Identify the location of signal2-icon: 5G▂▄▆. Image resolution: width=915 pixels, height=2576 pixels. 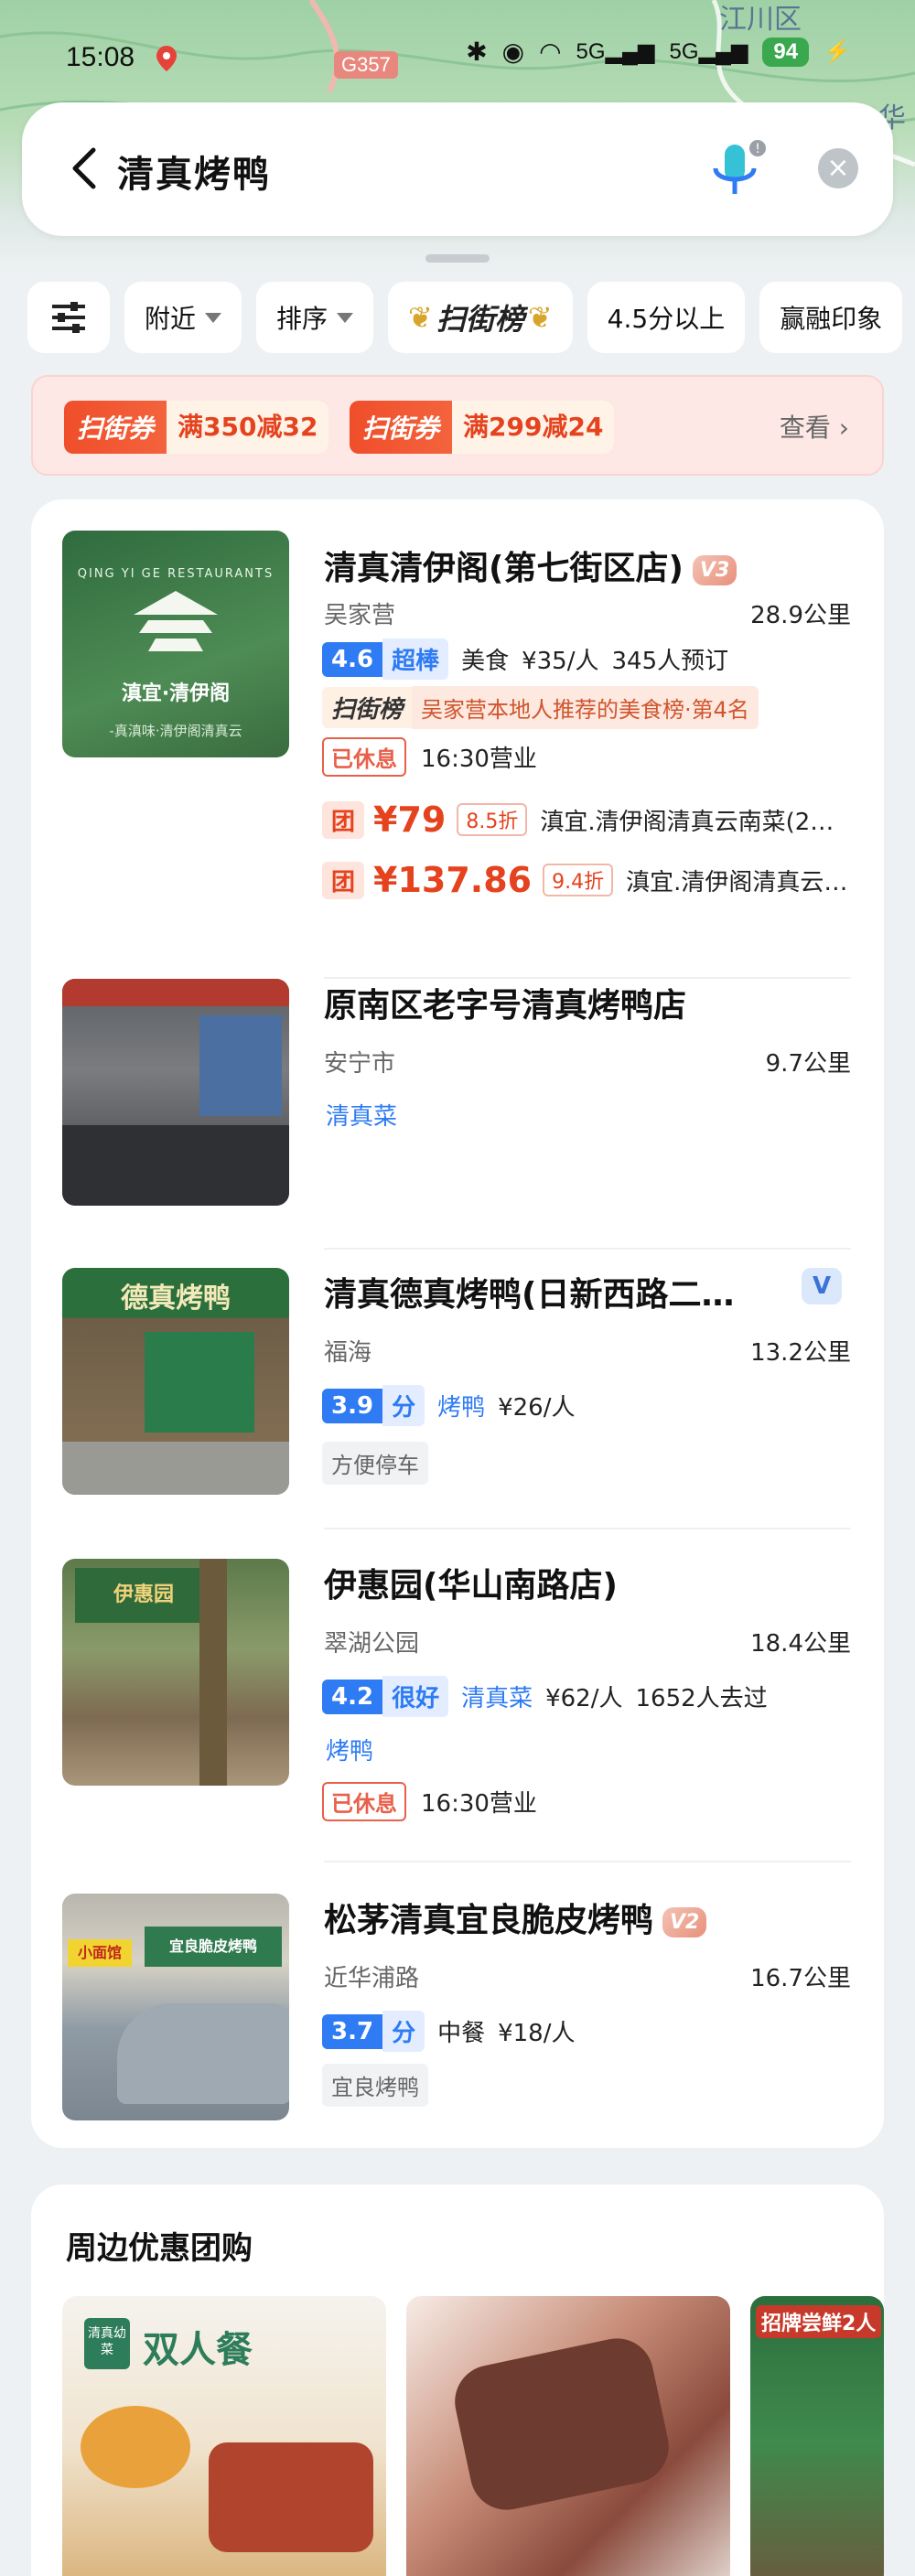
(709, 51).